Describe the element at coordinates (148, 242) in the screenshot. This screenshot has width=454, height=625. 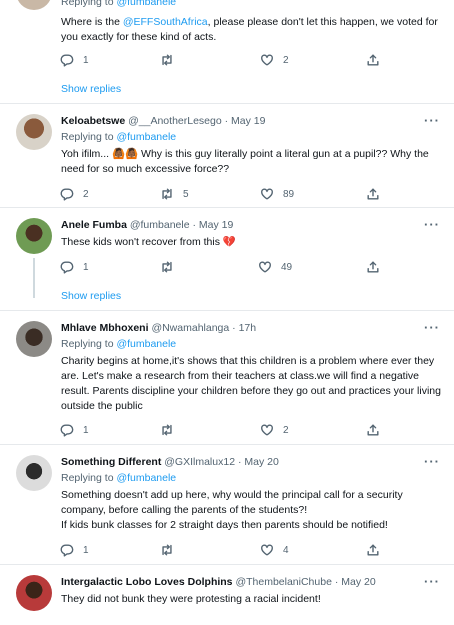
I see `tweet-text: These kids won't recover from this 💔` at that location.